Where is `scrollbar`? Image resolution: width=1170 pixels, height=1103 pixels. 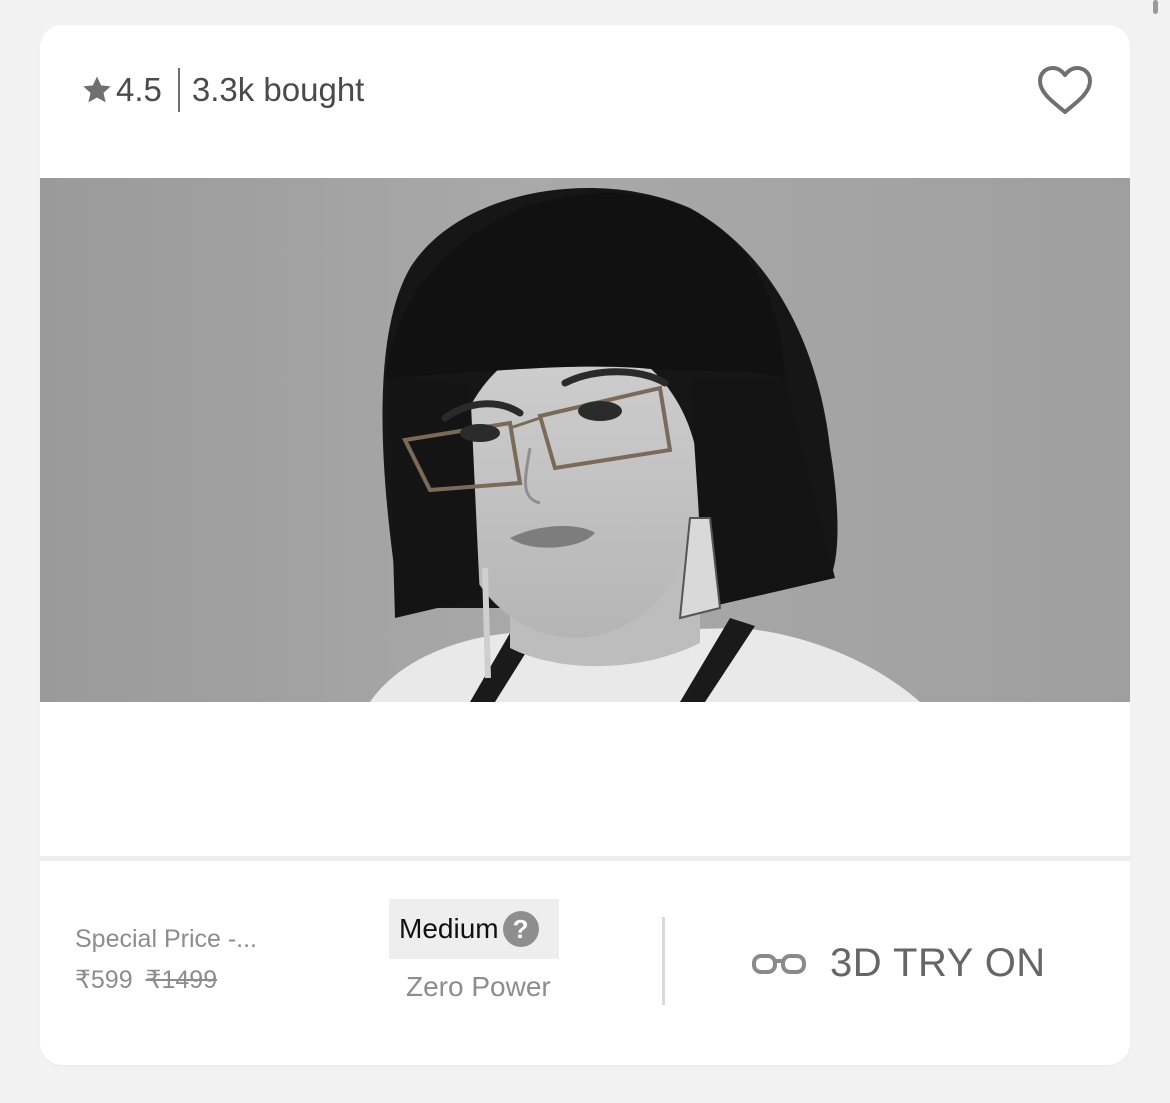
scrollbar is located at coordinates (1155, 7).